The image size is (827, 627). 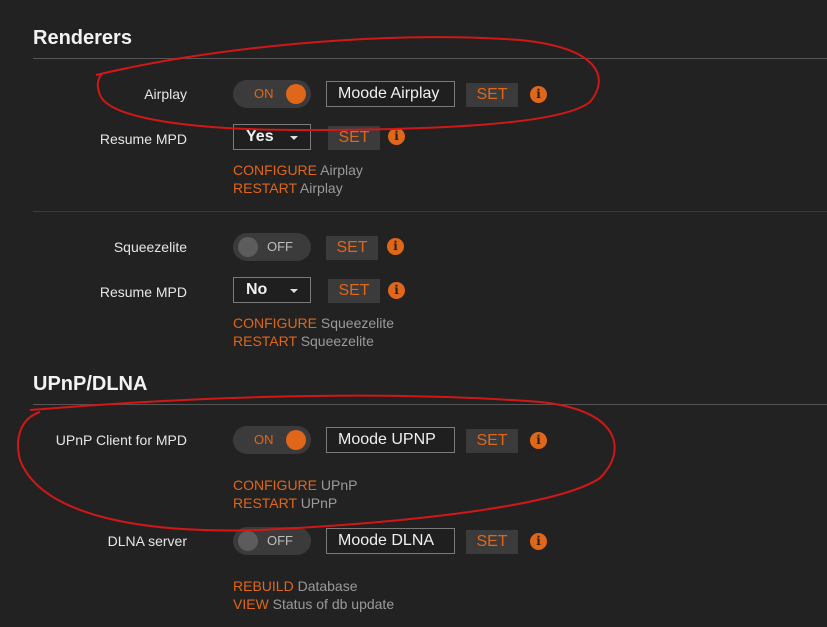 What do you see at coordinates (390, 541) in the screenshot?
I see `dlna-name-field: Moode DLNA` at bounding box center [390, 541].